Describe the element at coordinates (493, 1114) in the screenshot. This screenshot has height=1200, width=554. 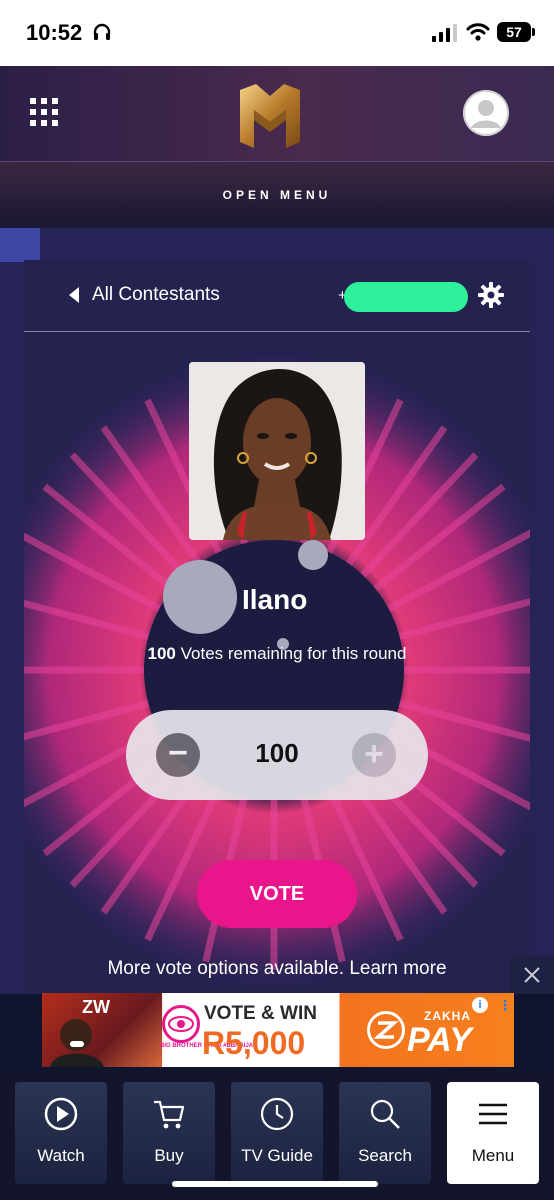
I see `hamburger-icon` at that location.